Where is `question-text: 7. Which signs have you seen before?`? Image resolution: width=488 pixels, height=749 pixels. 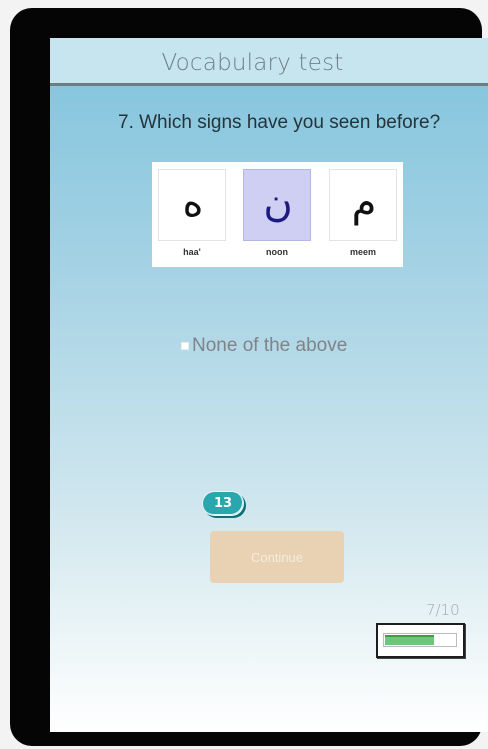
question-text: 7. Which signs have you seen before? is located at coordinates (279, 122).